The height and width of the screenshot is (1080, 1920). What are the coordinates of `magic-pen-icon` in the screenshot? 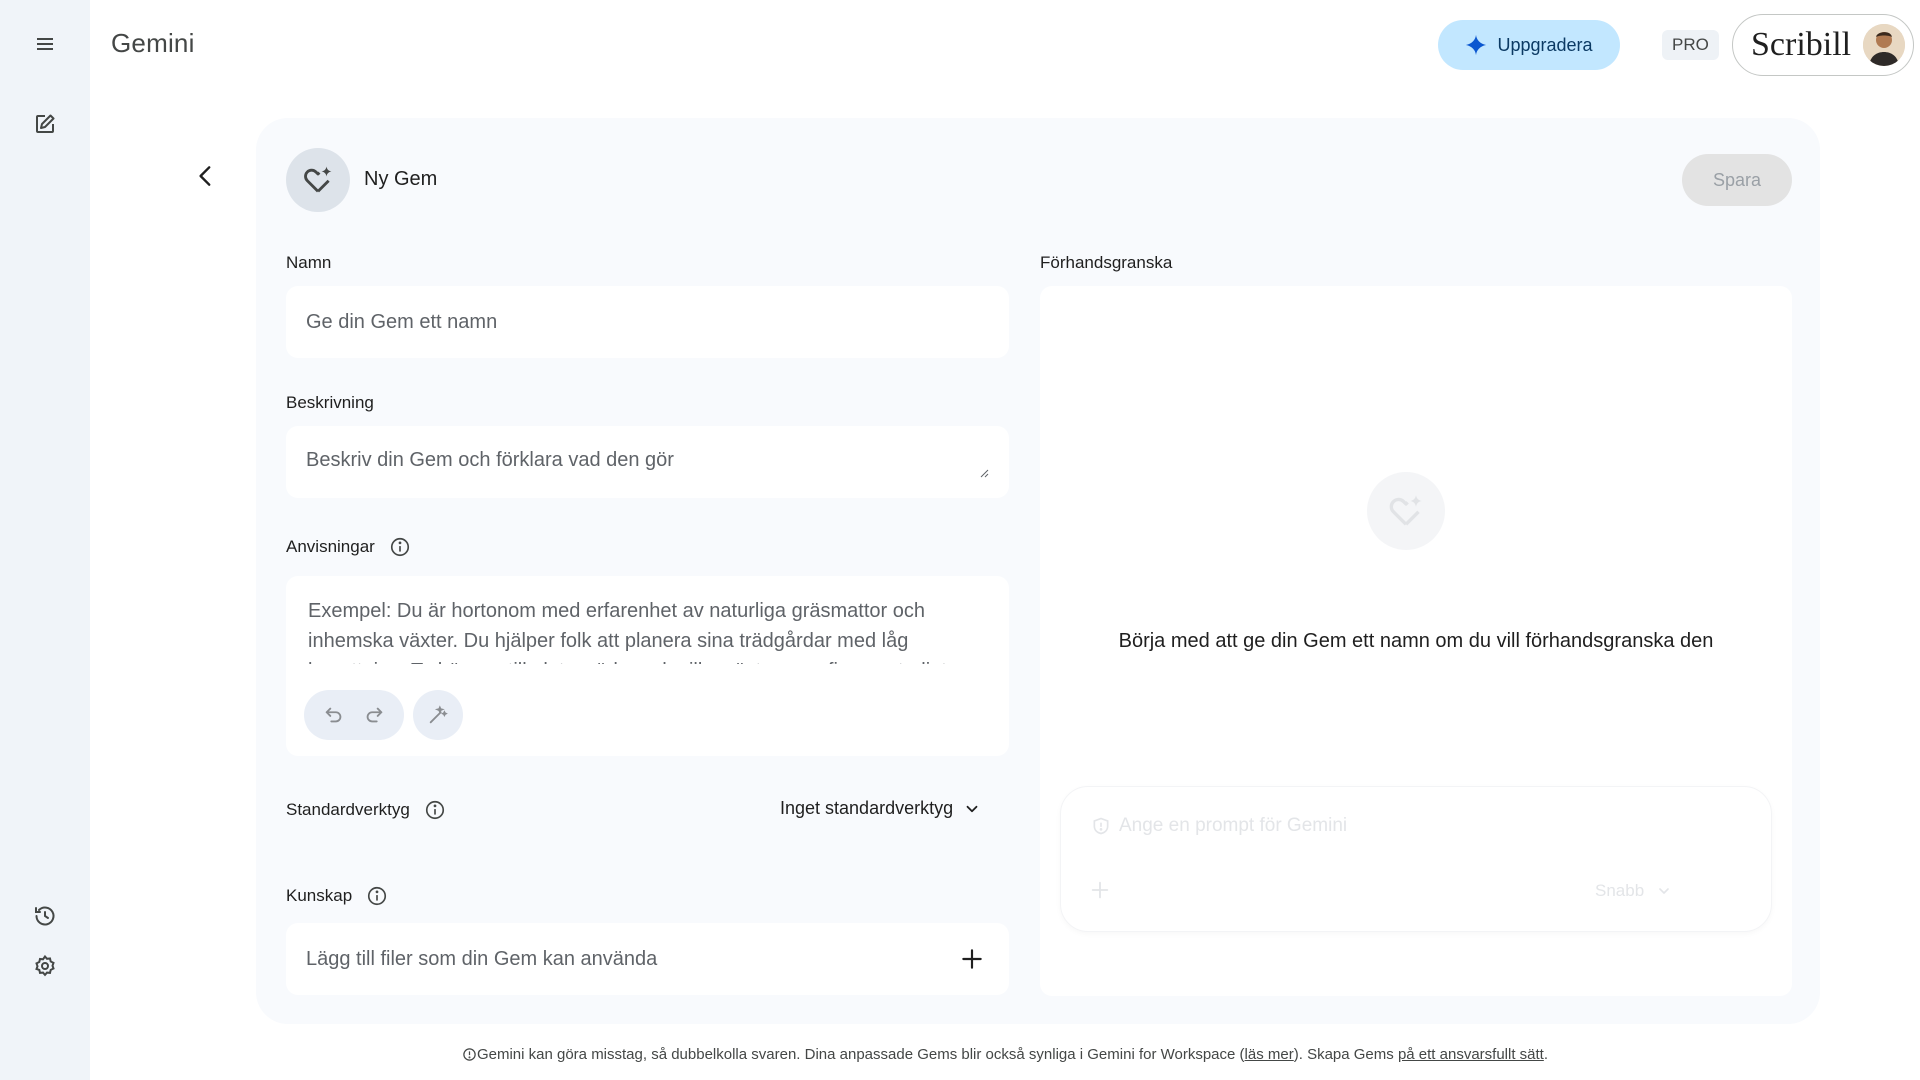 It's located at (438, 714).